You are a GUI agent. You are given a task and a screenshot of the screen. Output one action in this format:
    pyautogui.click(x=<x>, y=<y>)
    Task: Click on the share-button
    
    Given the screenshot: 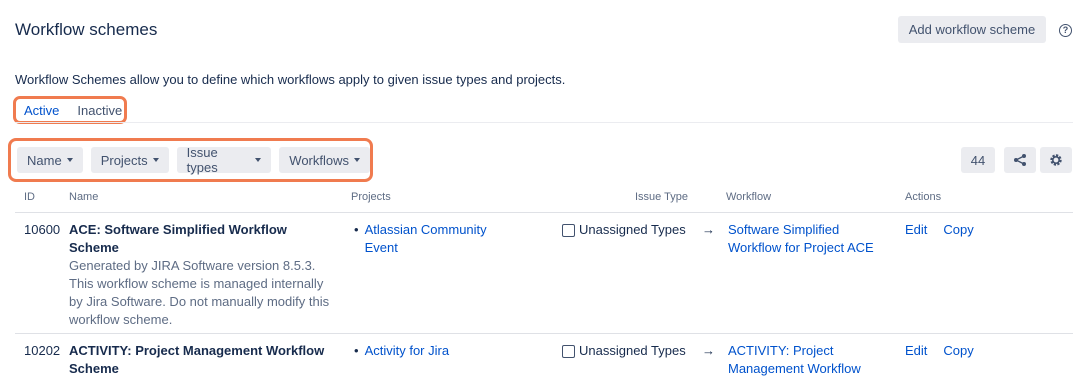 What is the action you would take?
    pyautogui.click(x=1020, y=160)
    